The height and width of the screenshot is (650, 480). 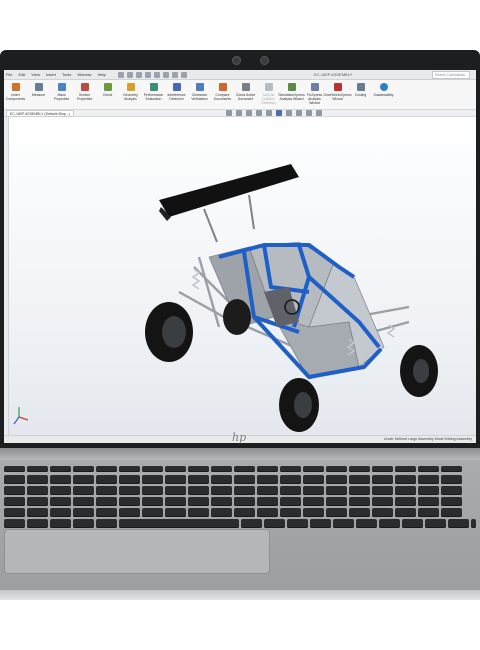 I want to click on menu-view: View, so click(x=35, y=74).